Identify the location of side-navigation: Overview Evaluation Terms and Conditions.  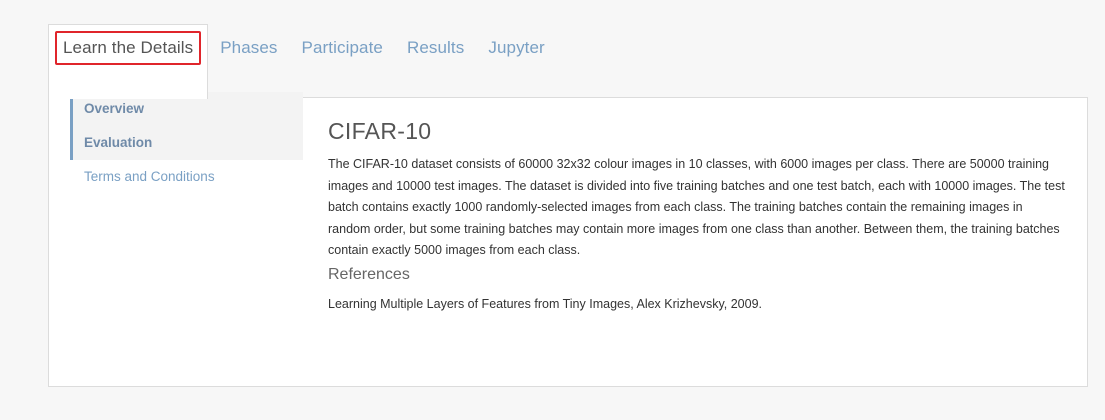
(186, 143).